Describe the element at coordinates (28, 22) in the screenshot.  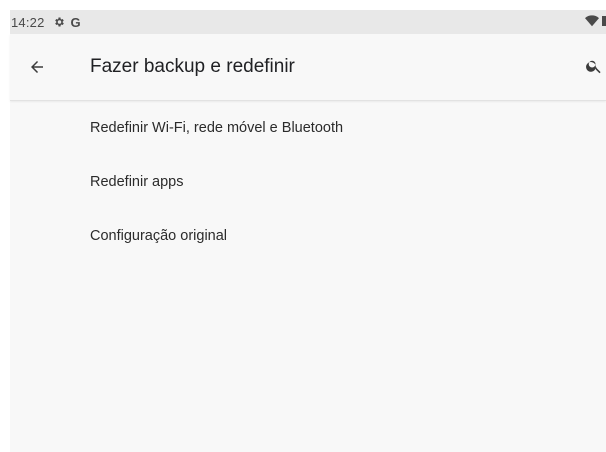
I see `status-time: 14:22` at that location.